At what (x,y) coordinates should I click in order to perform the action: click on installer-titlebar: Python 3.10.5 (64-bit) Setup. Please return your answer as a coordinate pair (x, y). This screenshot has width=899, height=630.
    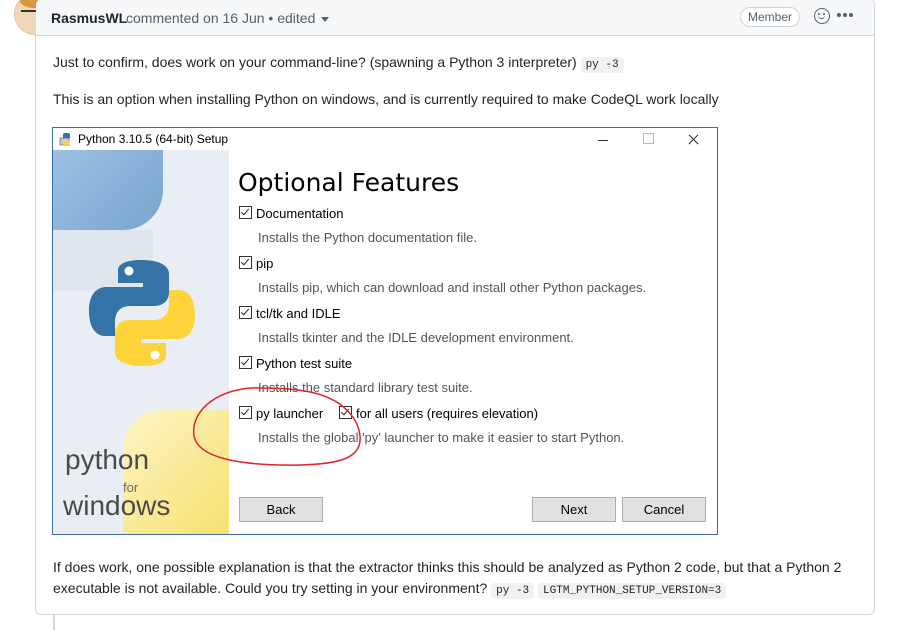
    Looking at the image, I should click on (385, 139).